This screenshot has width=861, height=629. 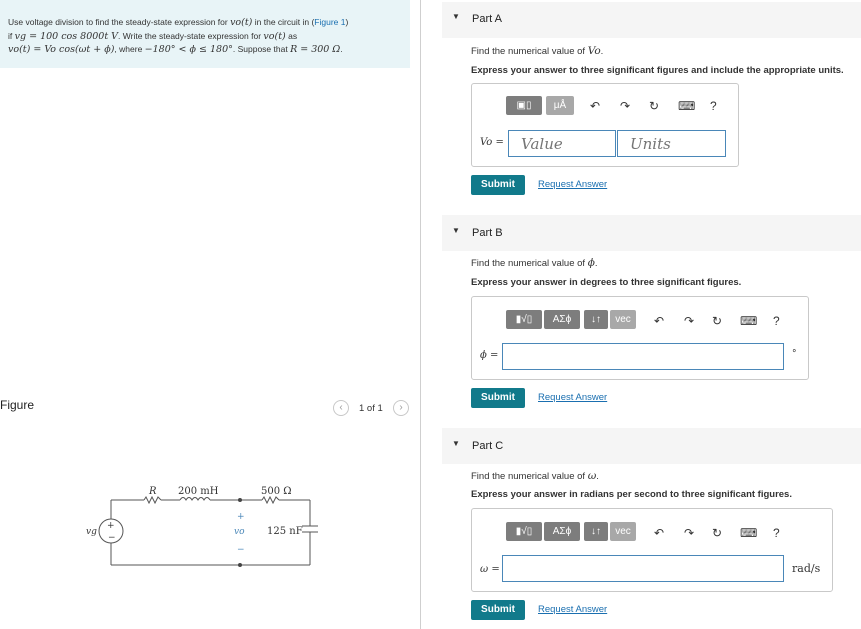 What do you see at coordinates (152, 491) in the screenshot?
I see `r-label: R` at bounding box center [152, 491].